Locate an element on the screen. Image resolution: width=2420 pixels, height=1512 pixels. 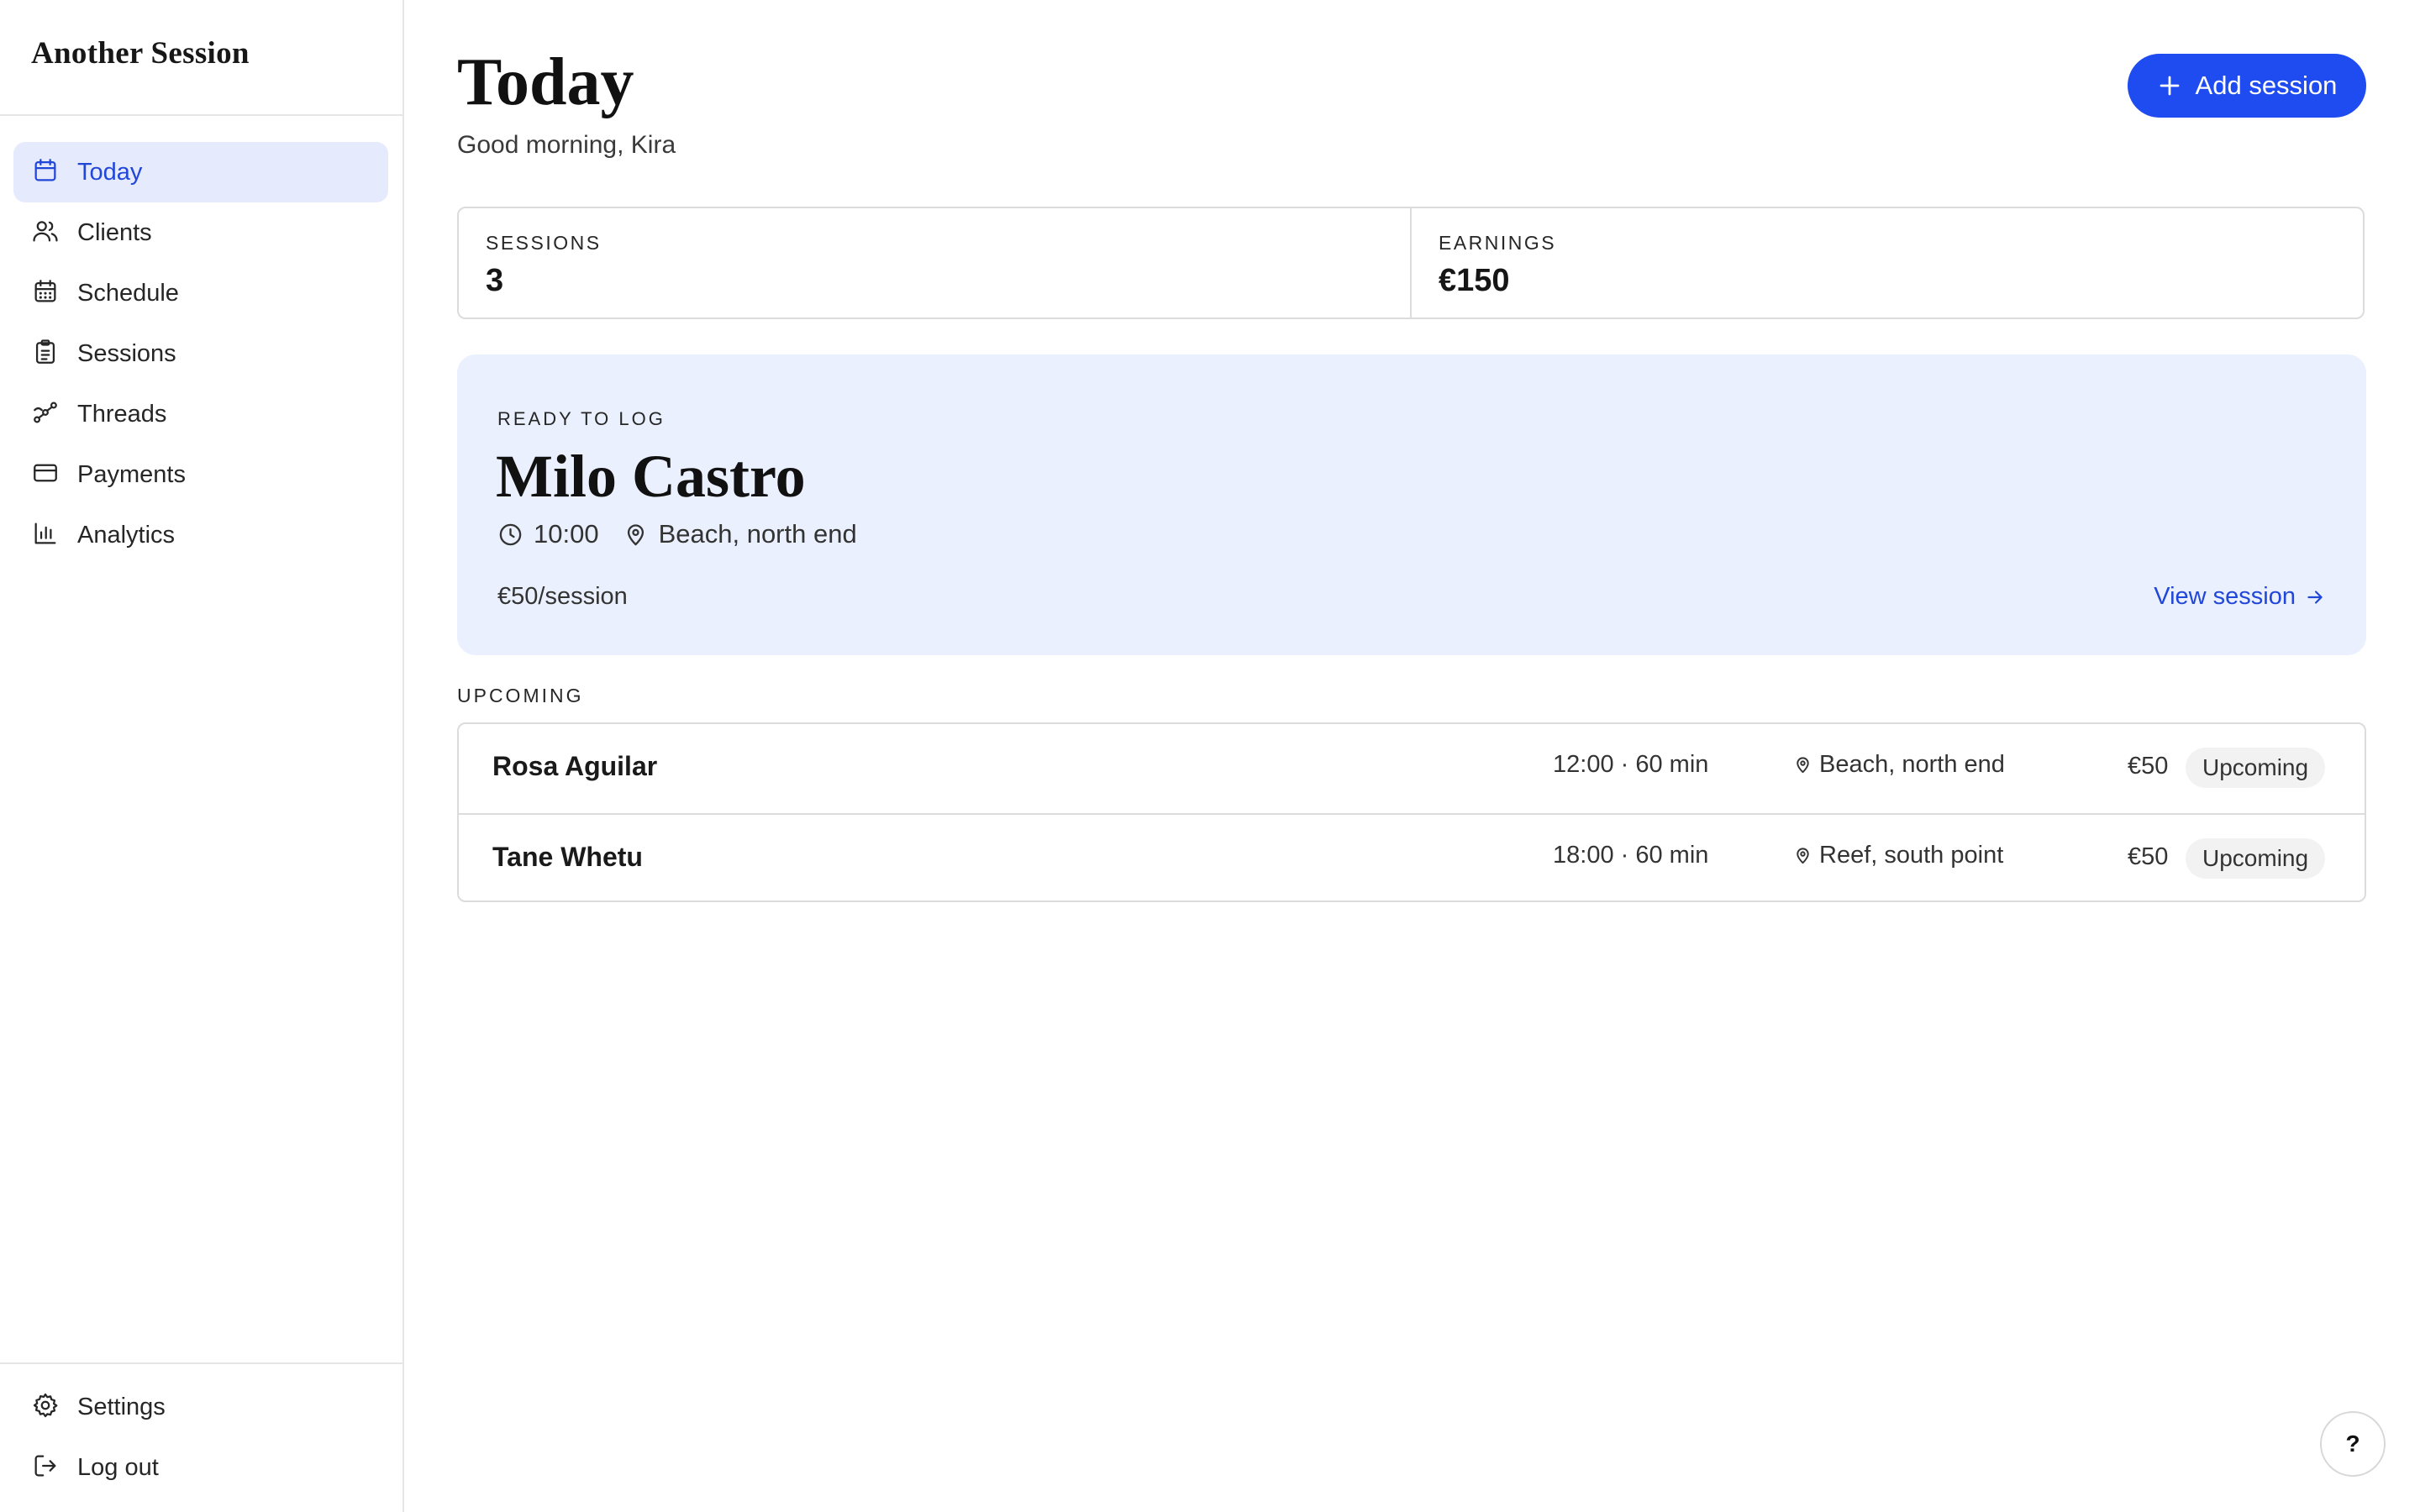
clock-icon is located at coordinates (510, 535).